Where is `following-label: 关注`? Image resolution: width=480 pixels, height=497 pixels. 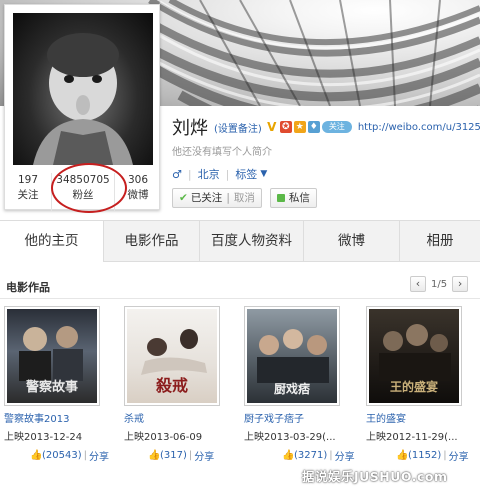
following-label: 关注 is located at coordinates (28, 195).